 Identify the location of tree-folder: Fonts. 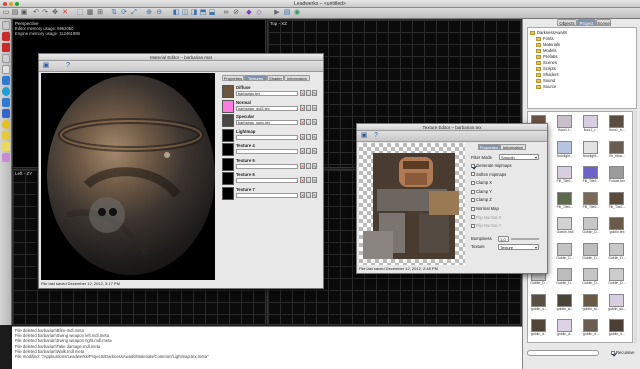
(544, 38).